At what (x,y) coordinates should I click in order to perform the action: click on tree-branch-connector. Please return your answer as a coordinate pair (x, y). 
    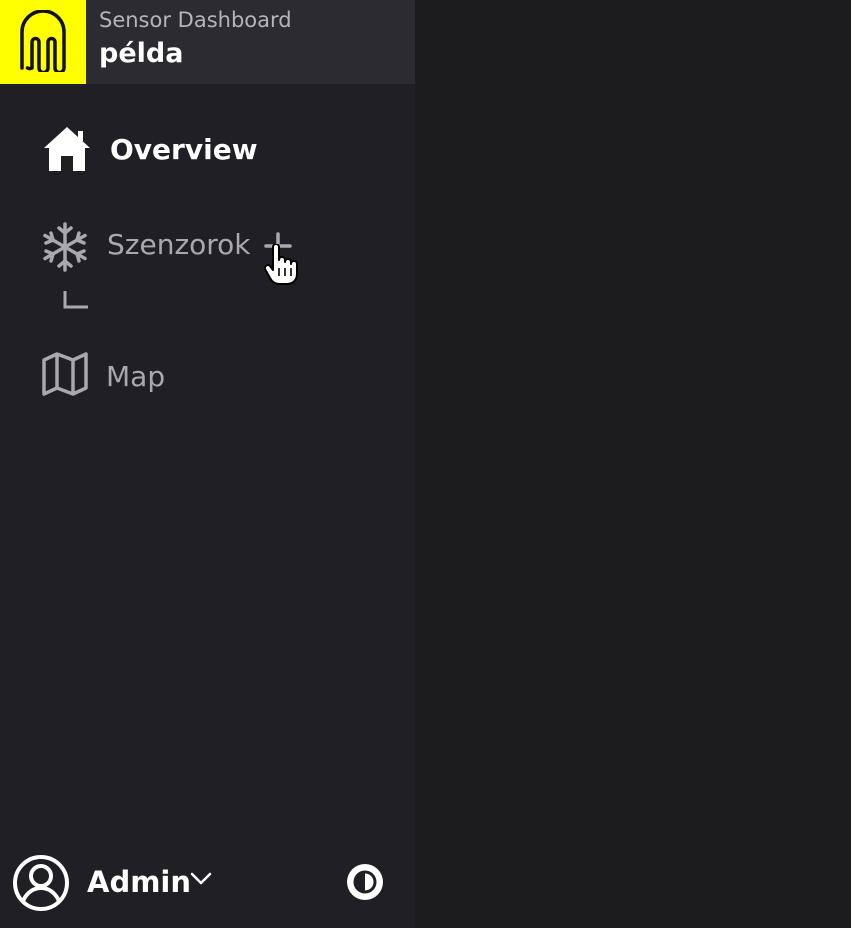
    Looking at the image, I should click on (75, 300).